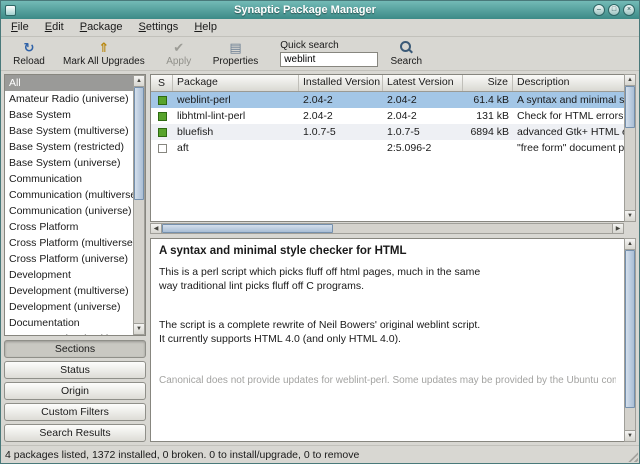 This screenshot has width=640, height=464. What do you see at coordinates (236, 53) in the screenshot?
I see `toolbar-button: Properties` at bounding box center [236, 53].